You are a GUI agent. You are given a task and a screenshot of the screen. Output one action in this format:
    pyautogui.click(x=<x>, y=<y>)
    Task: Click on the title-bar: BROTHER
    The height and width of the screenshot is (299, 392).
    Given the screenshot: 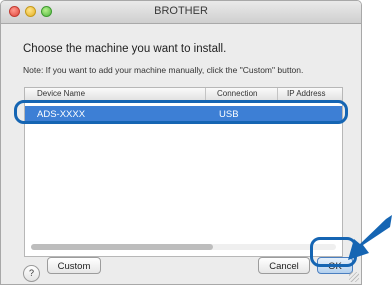 What is the action you would take?
    pyautogui.click(x=181, y=12)
    